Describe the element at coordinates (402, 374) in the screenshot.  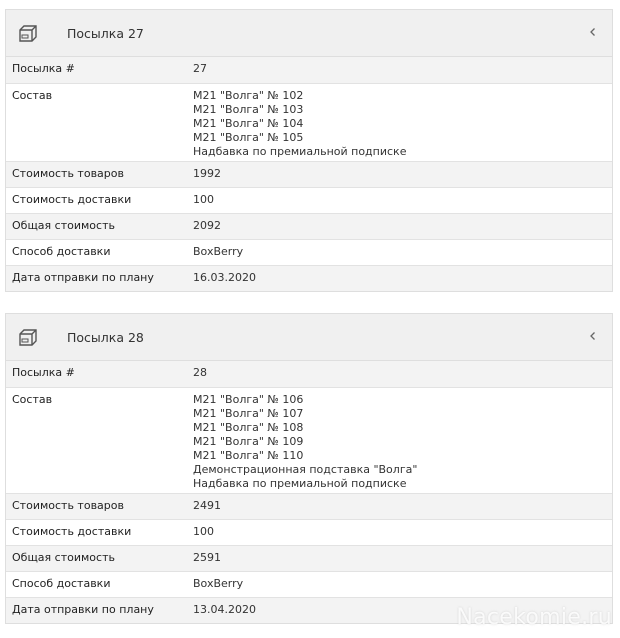
I see `row-value: 28` at that location.